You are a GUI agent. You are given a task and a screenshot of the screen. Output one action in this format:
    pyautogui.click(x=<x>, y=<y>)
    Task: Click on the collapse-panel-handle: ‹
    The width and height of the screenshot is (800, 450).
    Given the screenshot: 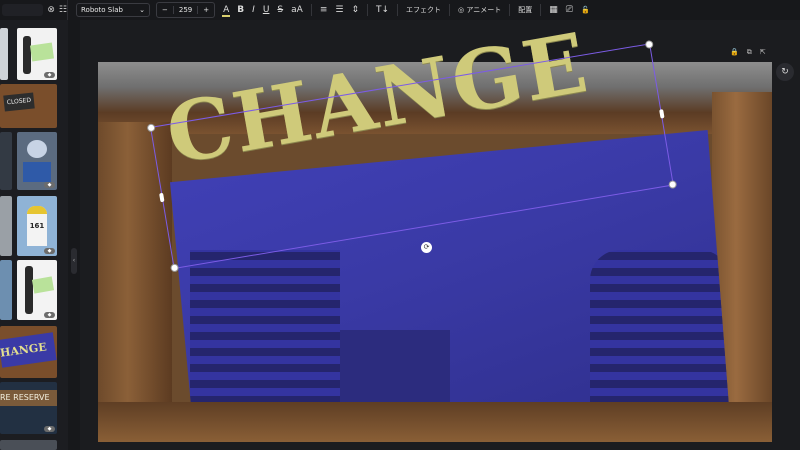 What is the action you would take?
    pyautogui.click(x=74, y=261)
    